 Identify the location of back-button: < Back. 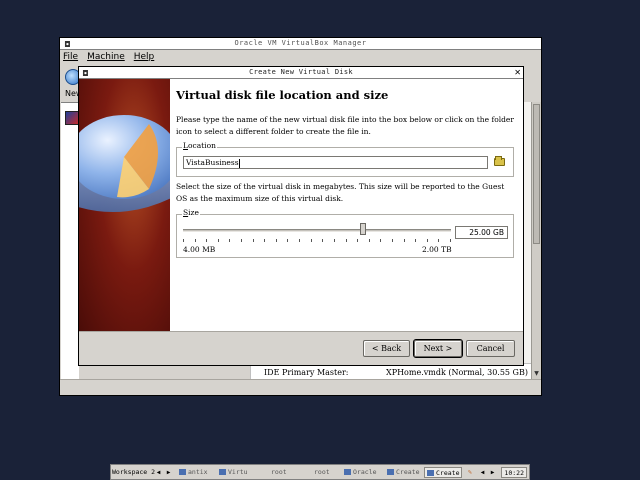
(386, 348).